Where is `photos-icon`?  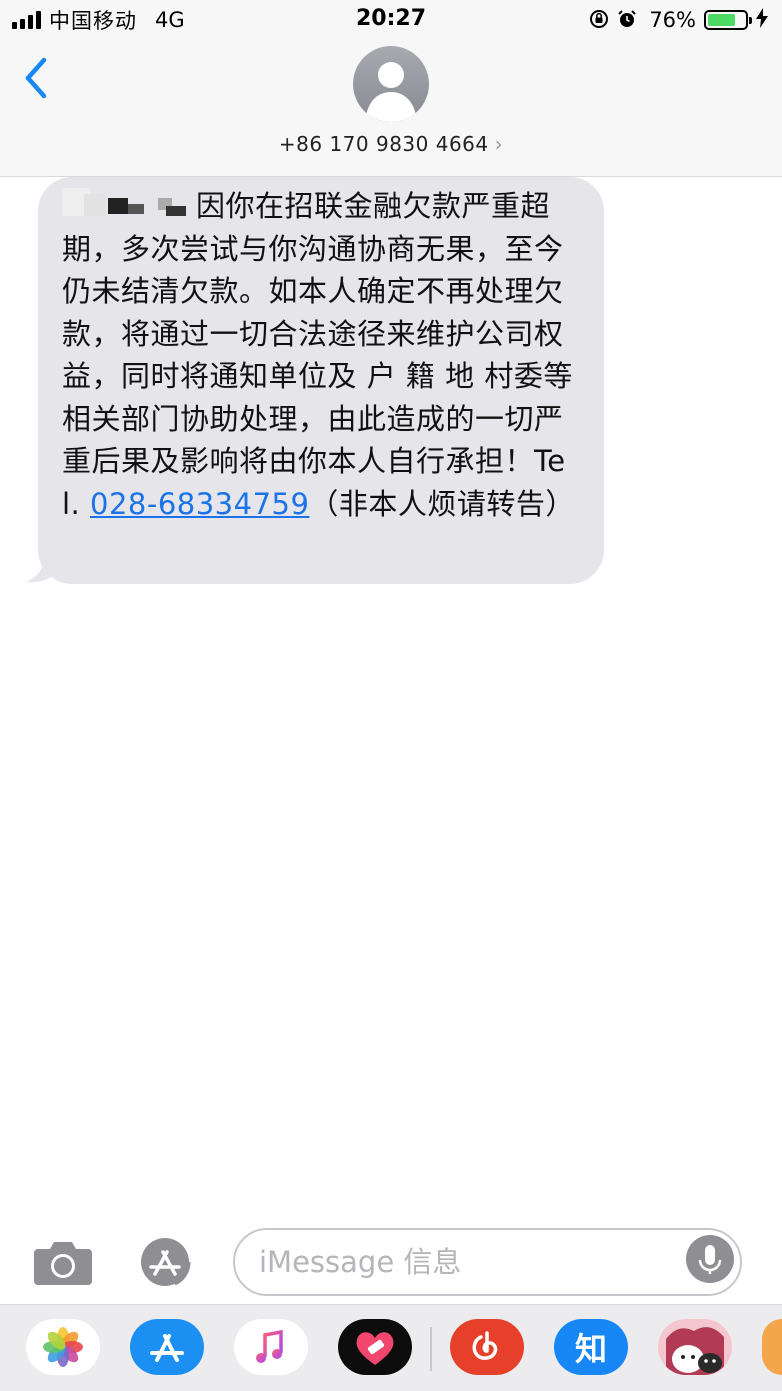 photos-icon is located at coordinates (63, 1347).